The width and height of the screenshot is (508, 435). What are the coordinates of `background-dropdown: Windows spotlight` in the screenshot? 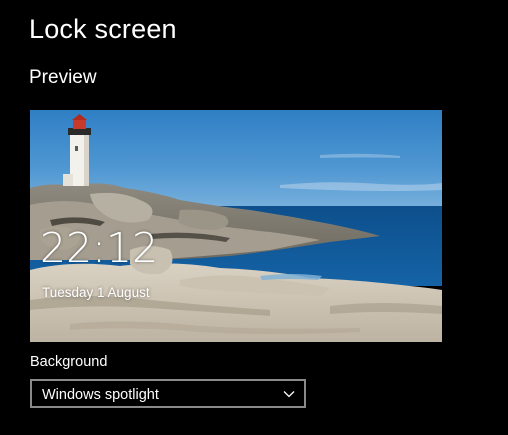 It's located at (168, 393).